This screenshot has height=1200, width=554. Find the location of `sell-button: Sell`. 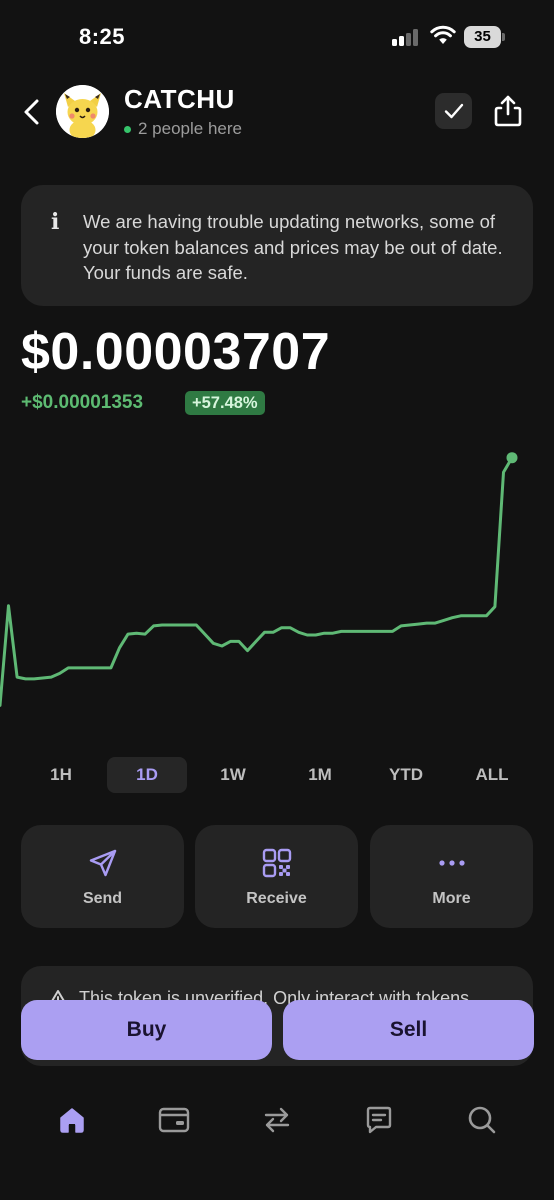

sell-button: Sell is located at coordinates (408, 1030).